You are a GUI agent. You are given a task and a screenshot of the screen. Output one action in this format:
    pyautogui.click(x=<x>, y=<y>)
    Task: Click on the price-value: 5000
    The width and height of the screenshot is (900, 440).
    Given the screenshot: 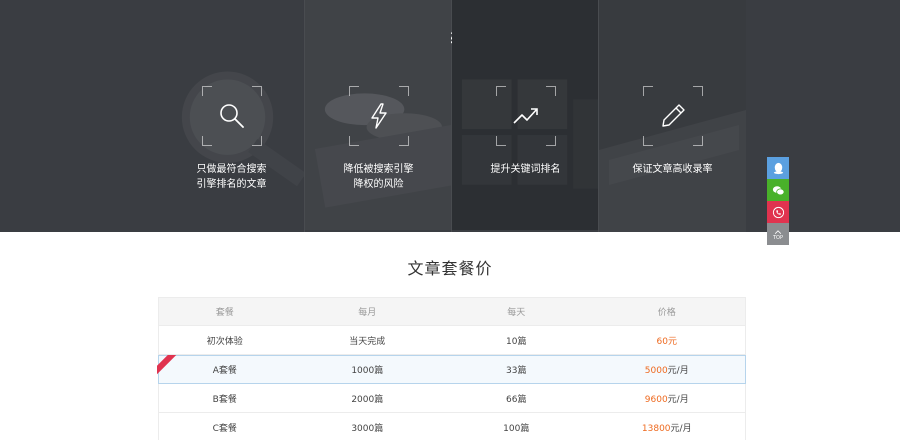 What is the action you would take?
    pyautogui.click(x=656, y=371)
    